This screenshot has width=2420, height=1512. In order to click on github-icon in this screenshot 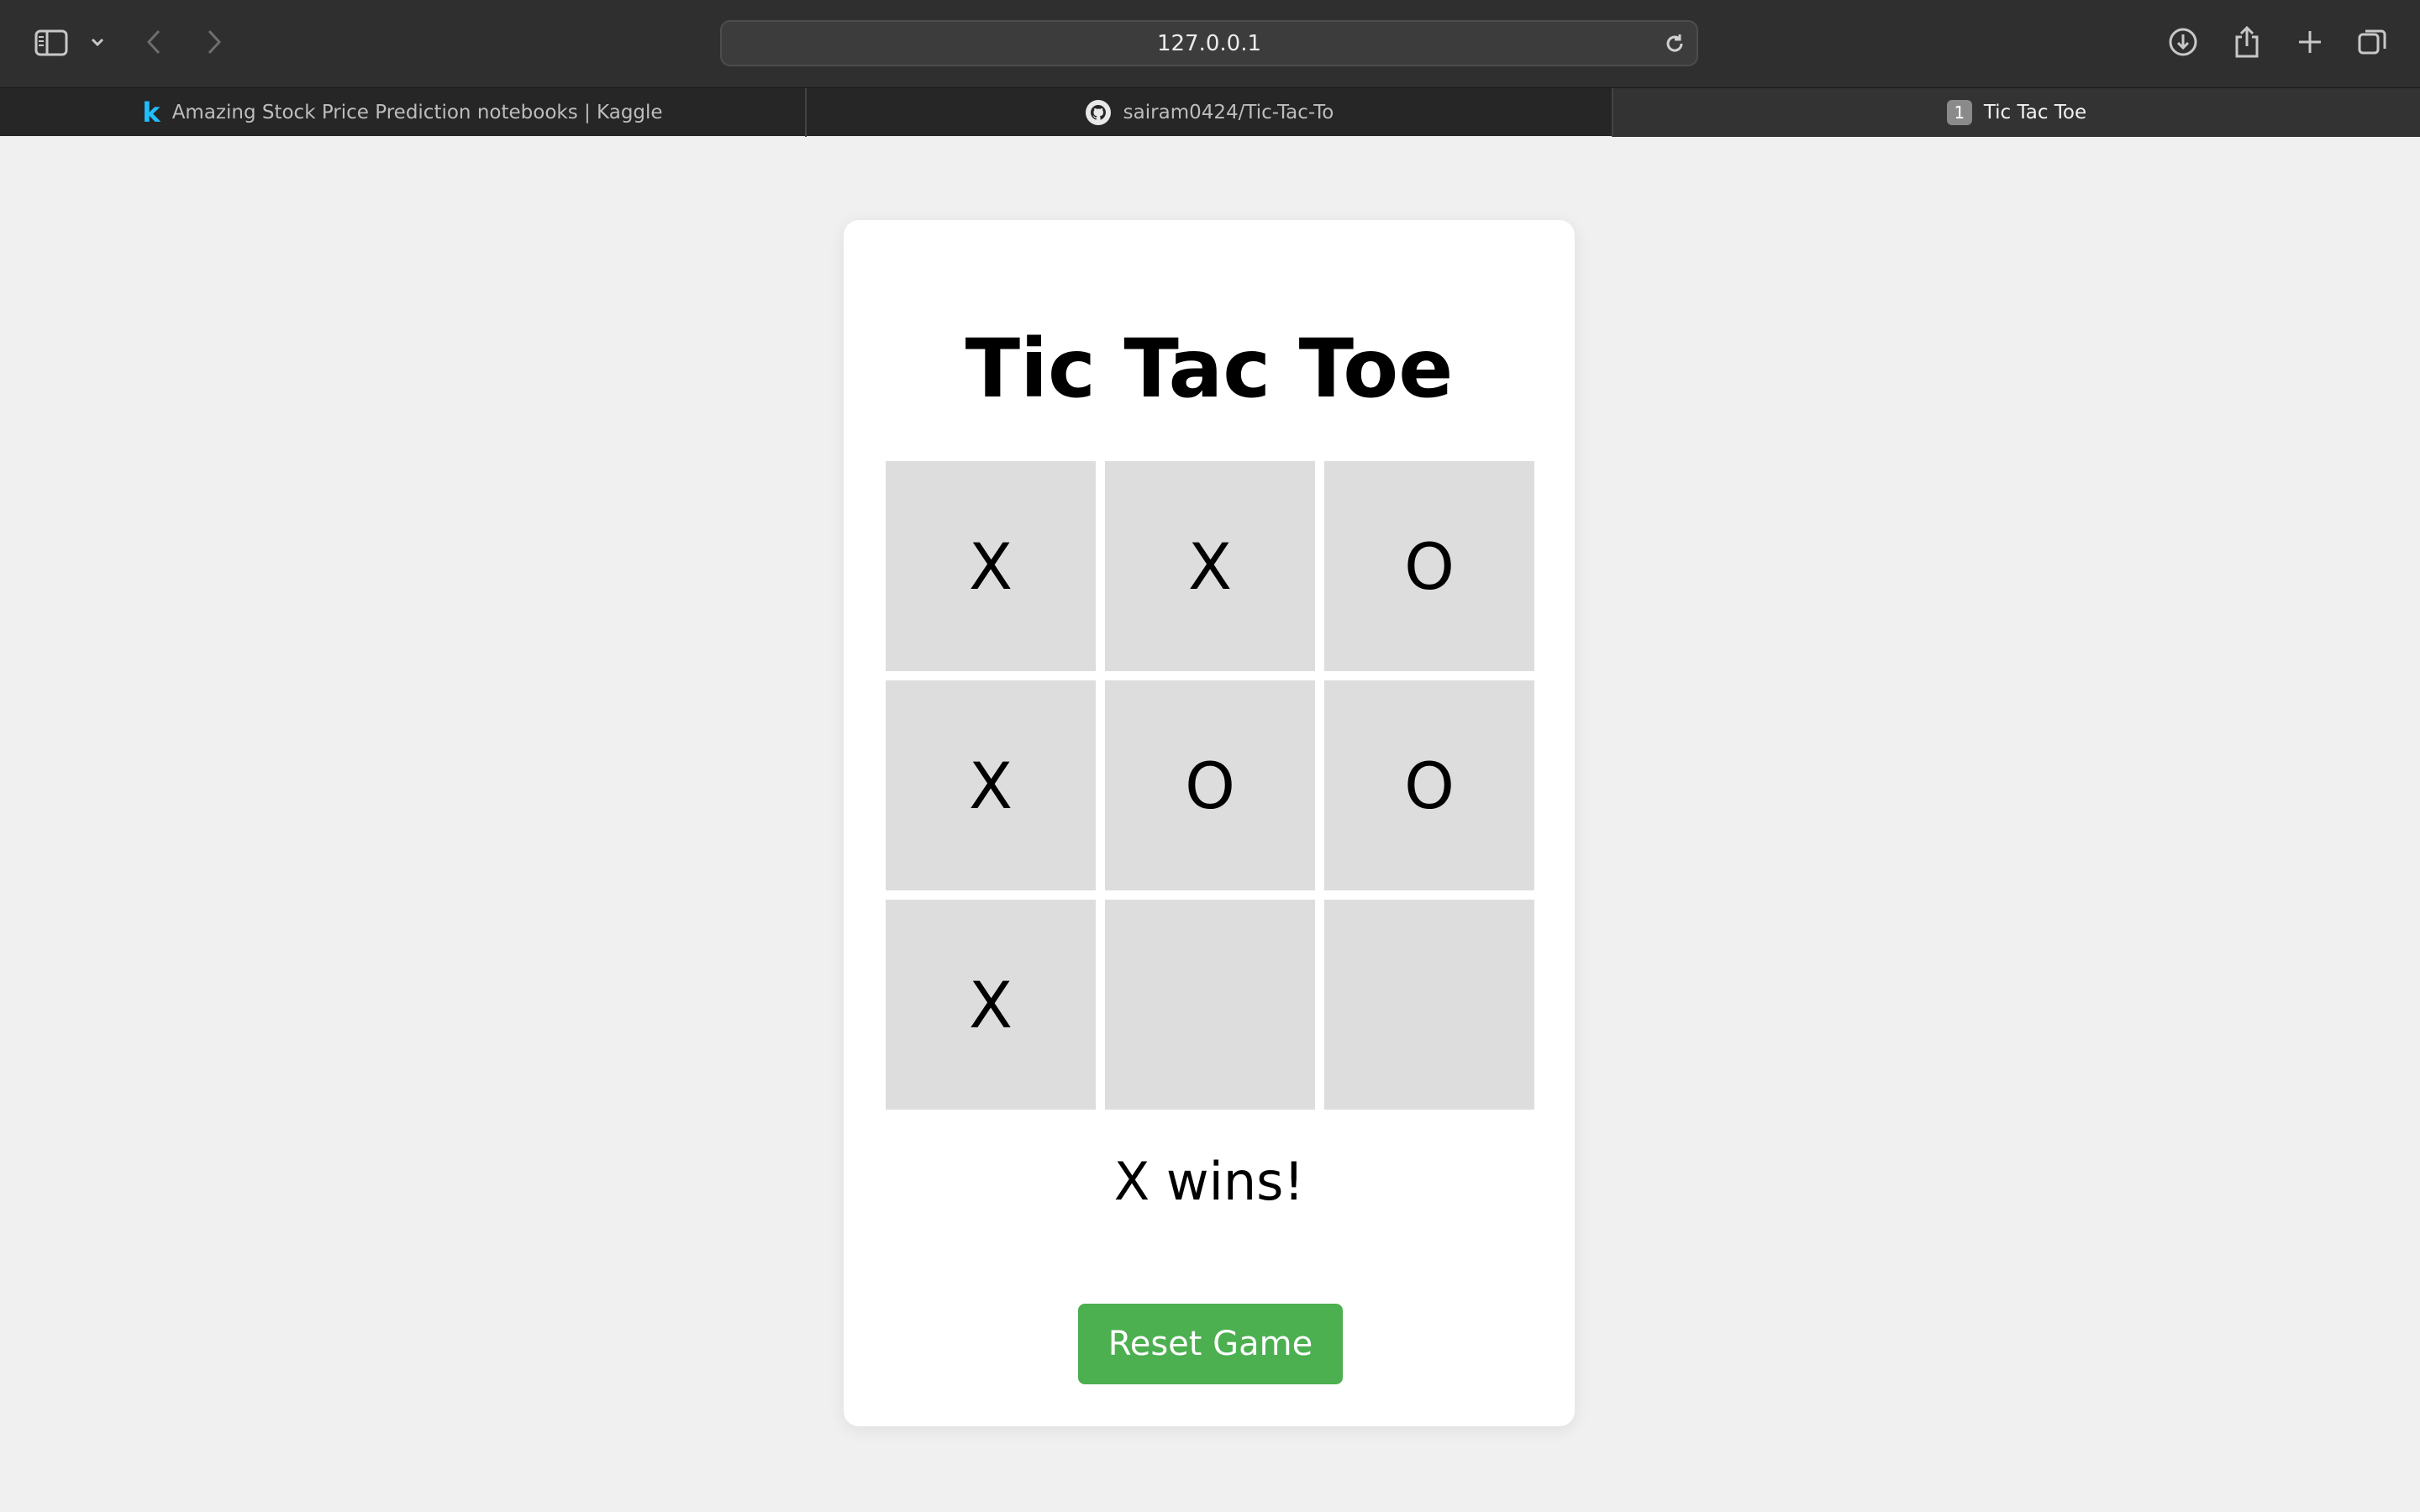, I will do `click(1098, 112)`.